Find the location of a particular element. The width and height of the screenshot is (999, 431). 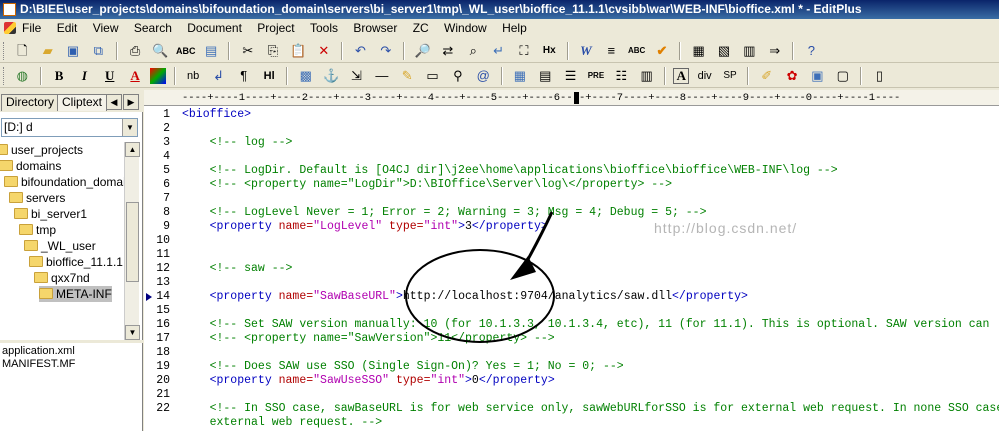

globe-icon: ◍ is located at coordinates (22, 76).